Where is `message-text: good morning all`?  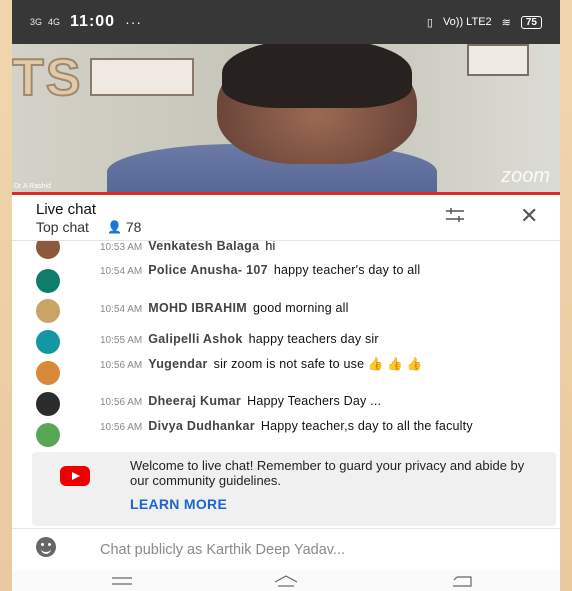
message-text: good morning all is located at coordinates (301, 308).